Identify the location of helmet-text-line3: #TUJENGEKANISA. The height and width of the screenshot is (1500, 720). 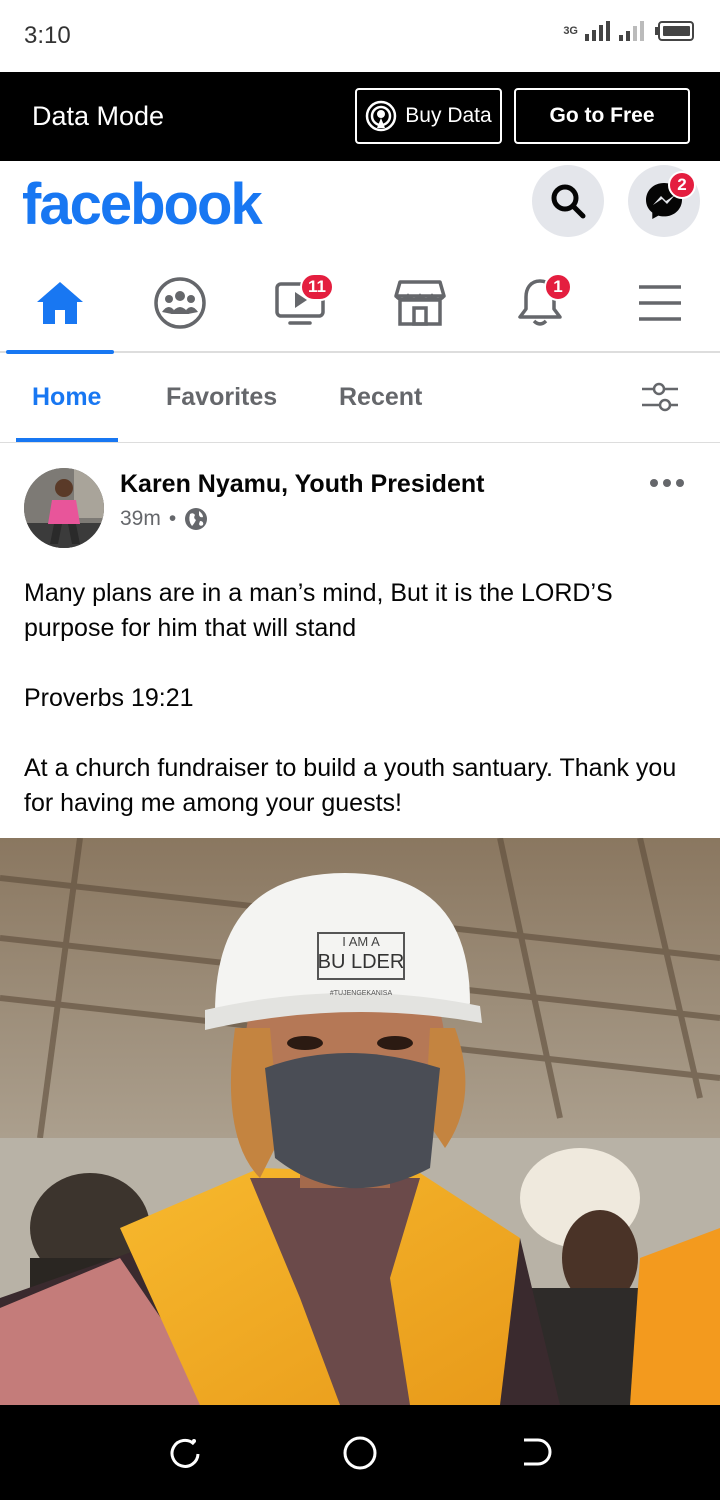
(361, 993).